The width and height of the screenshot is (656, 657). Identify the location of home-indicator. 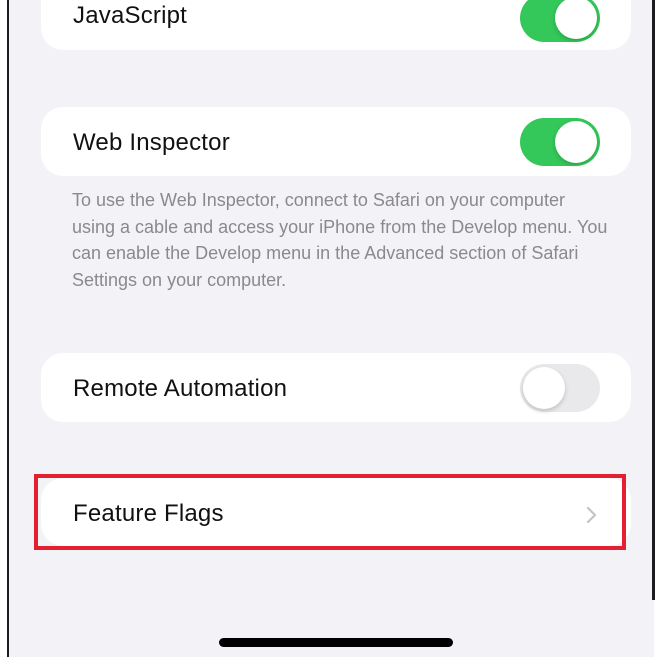
(336, 642).